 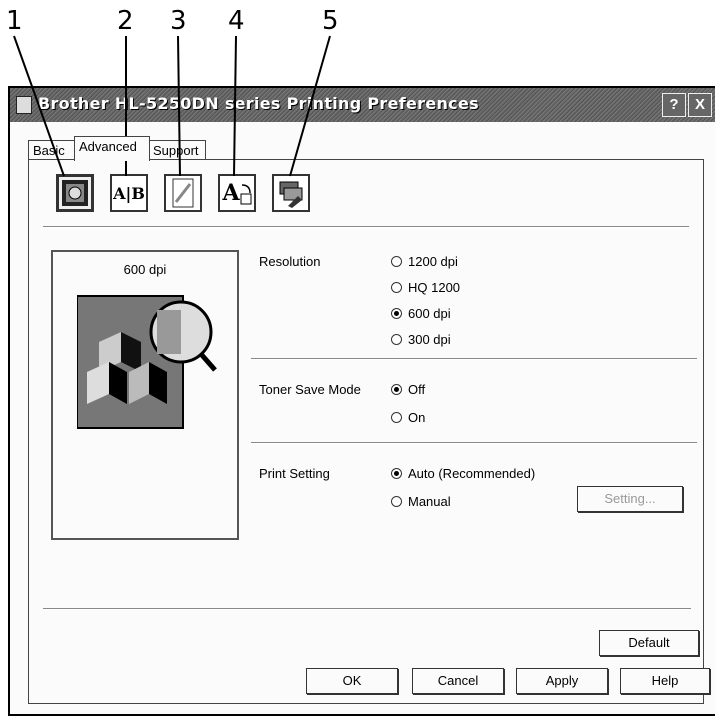 I want to click on callout-leader-lines, so click(x=172, y=106).